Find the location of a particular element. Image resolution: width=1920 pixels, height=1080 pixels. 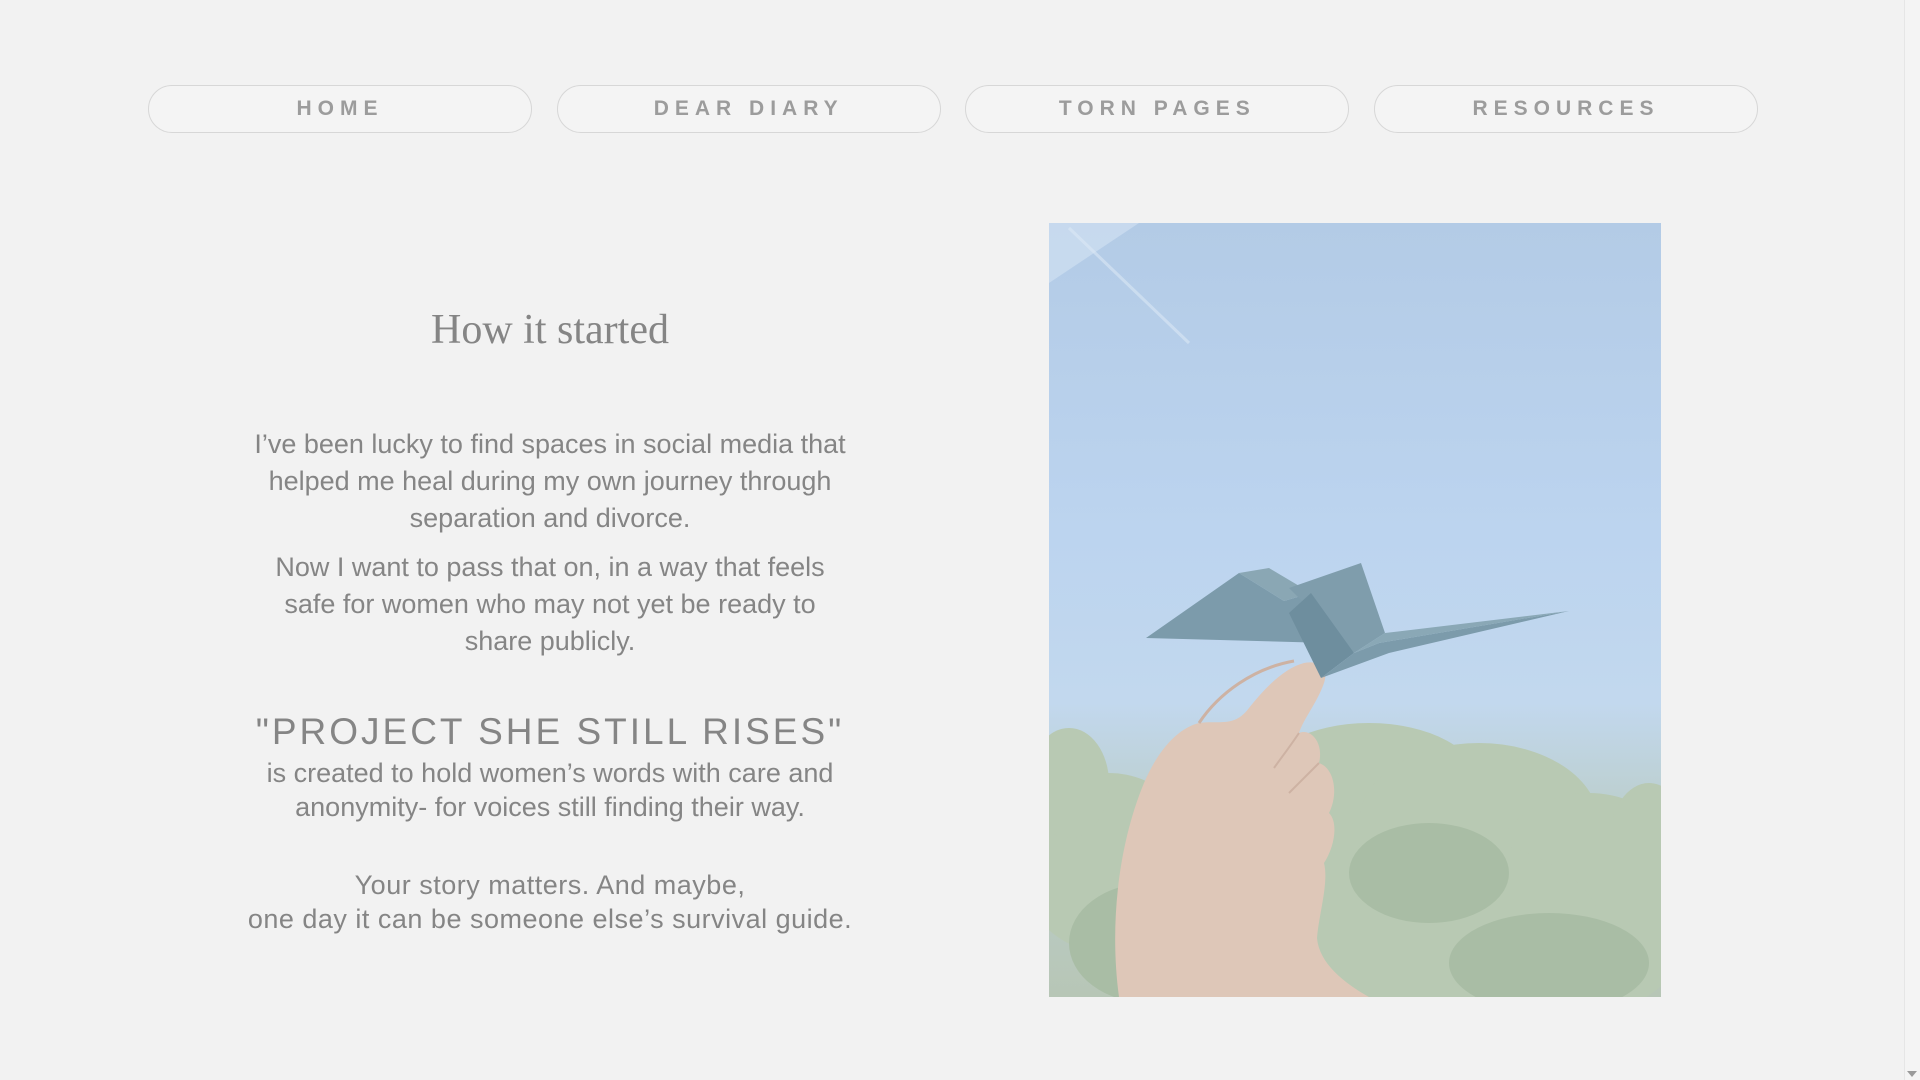

vertical-scrollbar is located at coordinates (1912, 540).